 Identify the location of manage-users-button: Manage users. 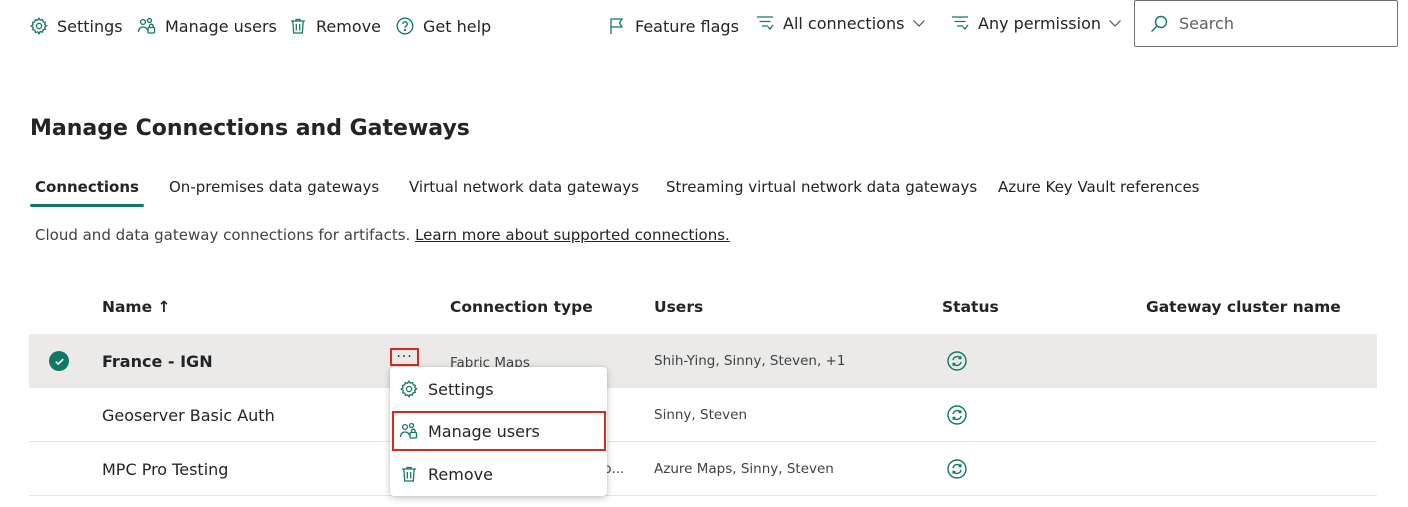
(207, 26).